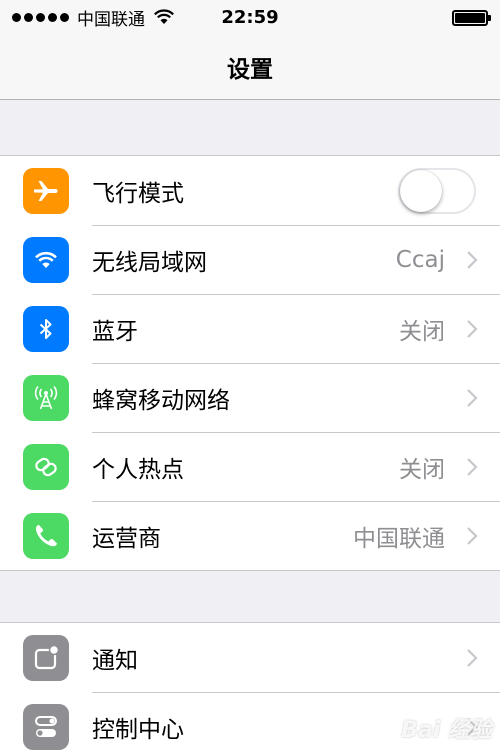 The image size is (500, 750). Describe the element at coordinates (138, 469) in the screenshot. I see `personal-hotspot-label: 个人热点` at that location.